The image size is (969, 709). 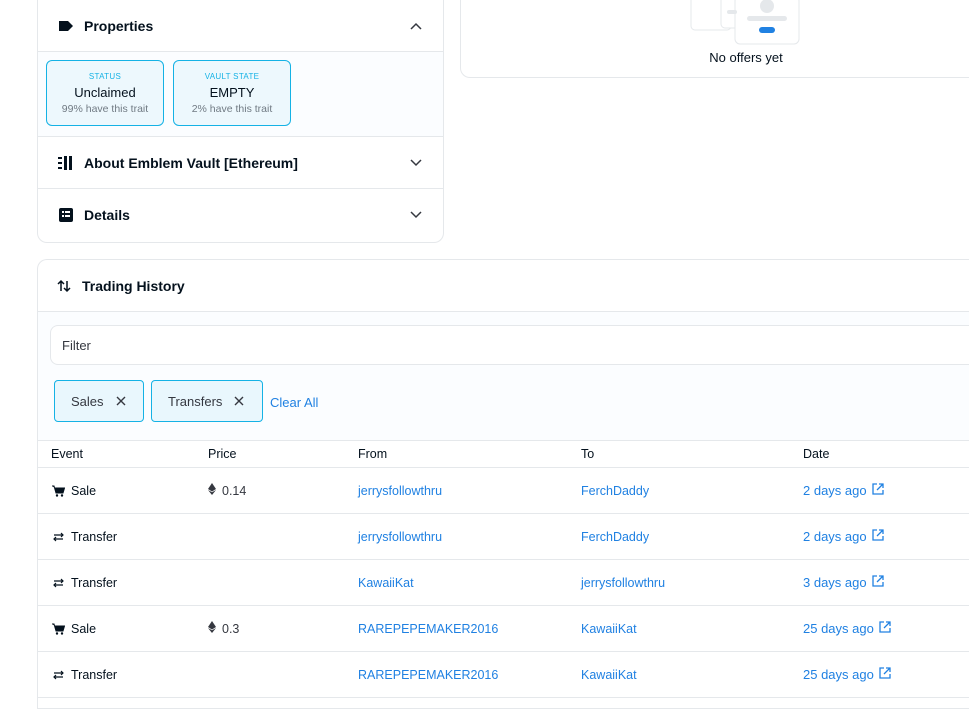 I want to click on column-header-date: Date, so click(x=816, y=454).